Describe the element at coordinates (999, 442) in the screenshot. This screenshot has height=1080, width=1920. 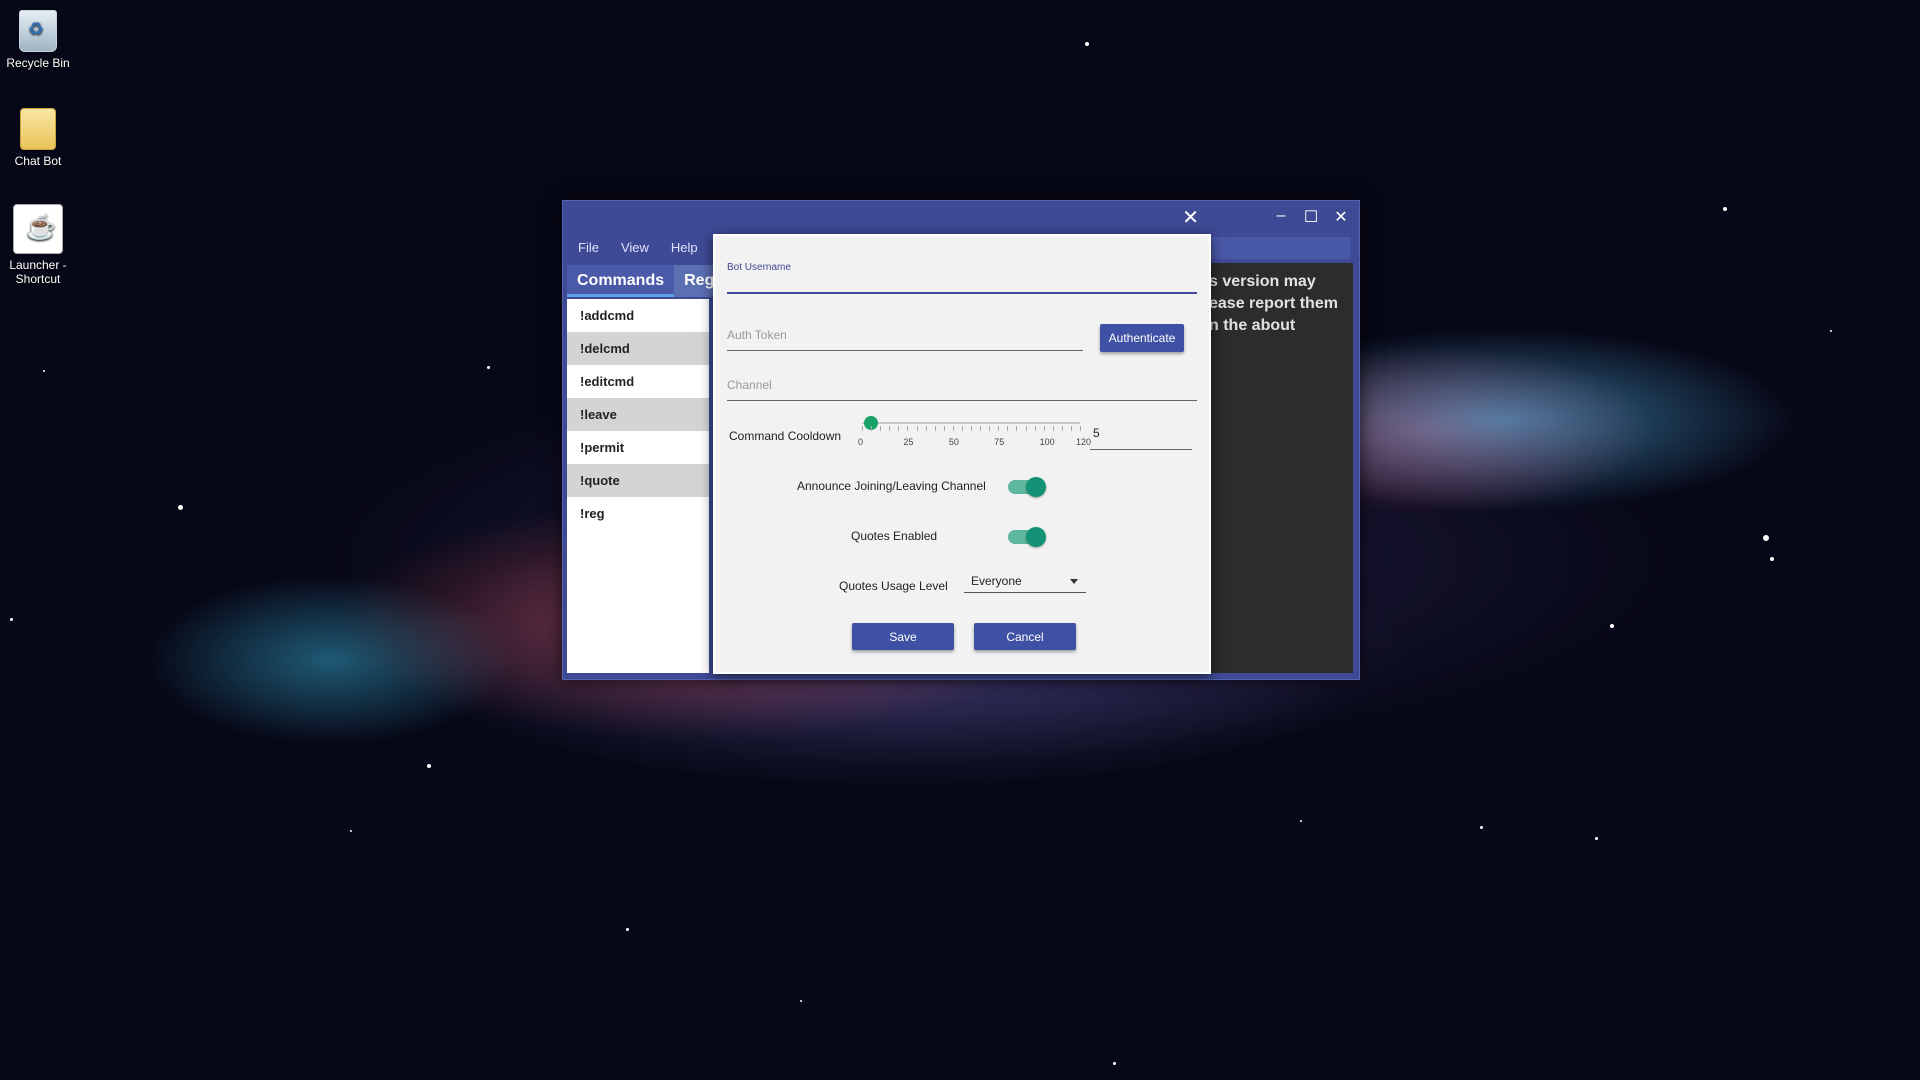
I see `slider-tick-label: 75` at that location.